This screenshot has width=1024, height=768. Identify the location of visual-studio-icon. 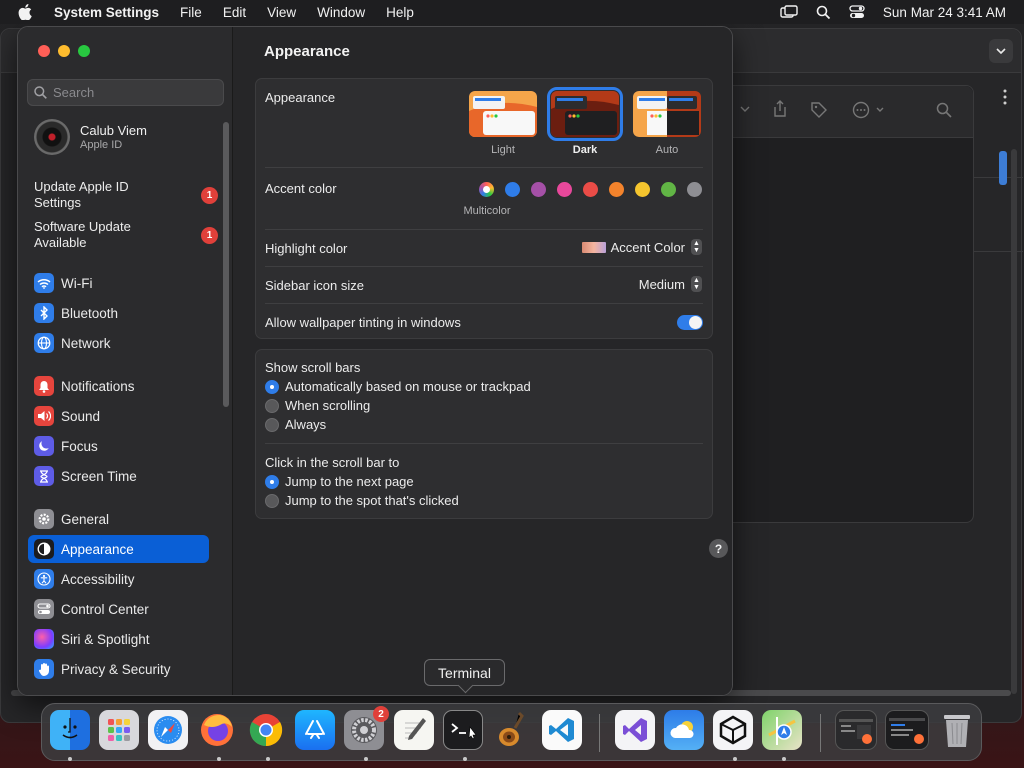
(635, 730).